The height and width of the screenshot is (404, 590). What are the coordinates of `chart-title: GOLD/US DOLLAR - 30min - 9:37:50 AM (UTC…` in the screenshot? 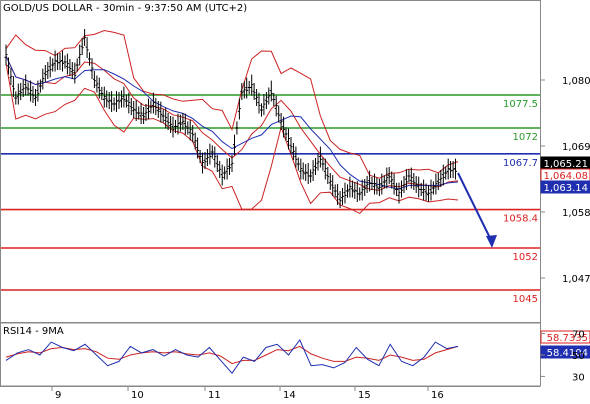 It's located at (125, 8).